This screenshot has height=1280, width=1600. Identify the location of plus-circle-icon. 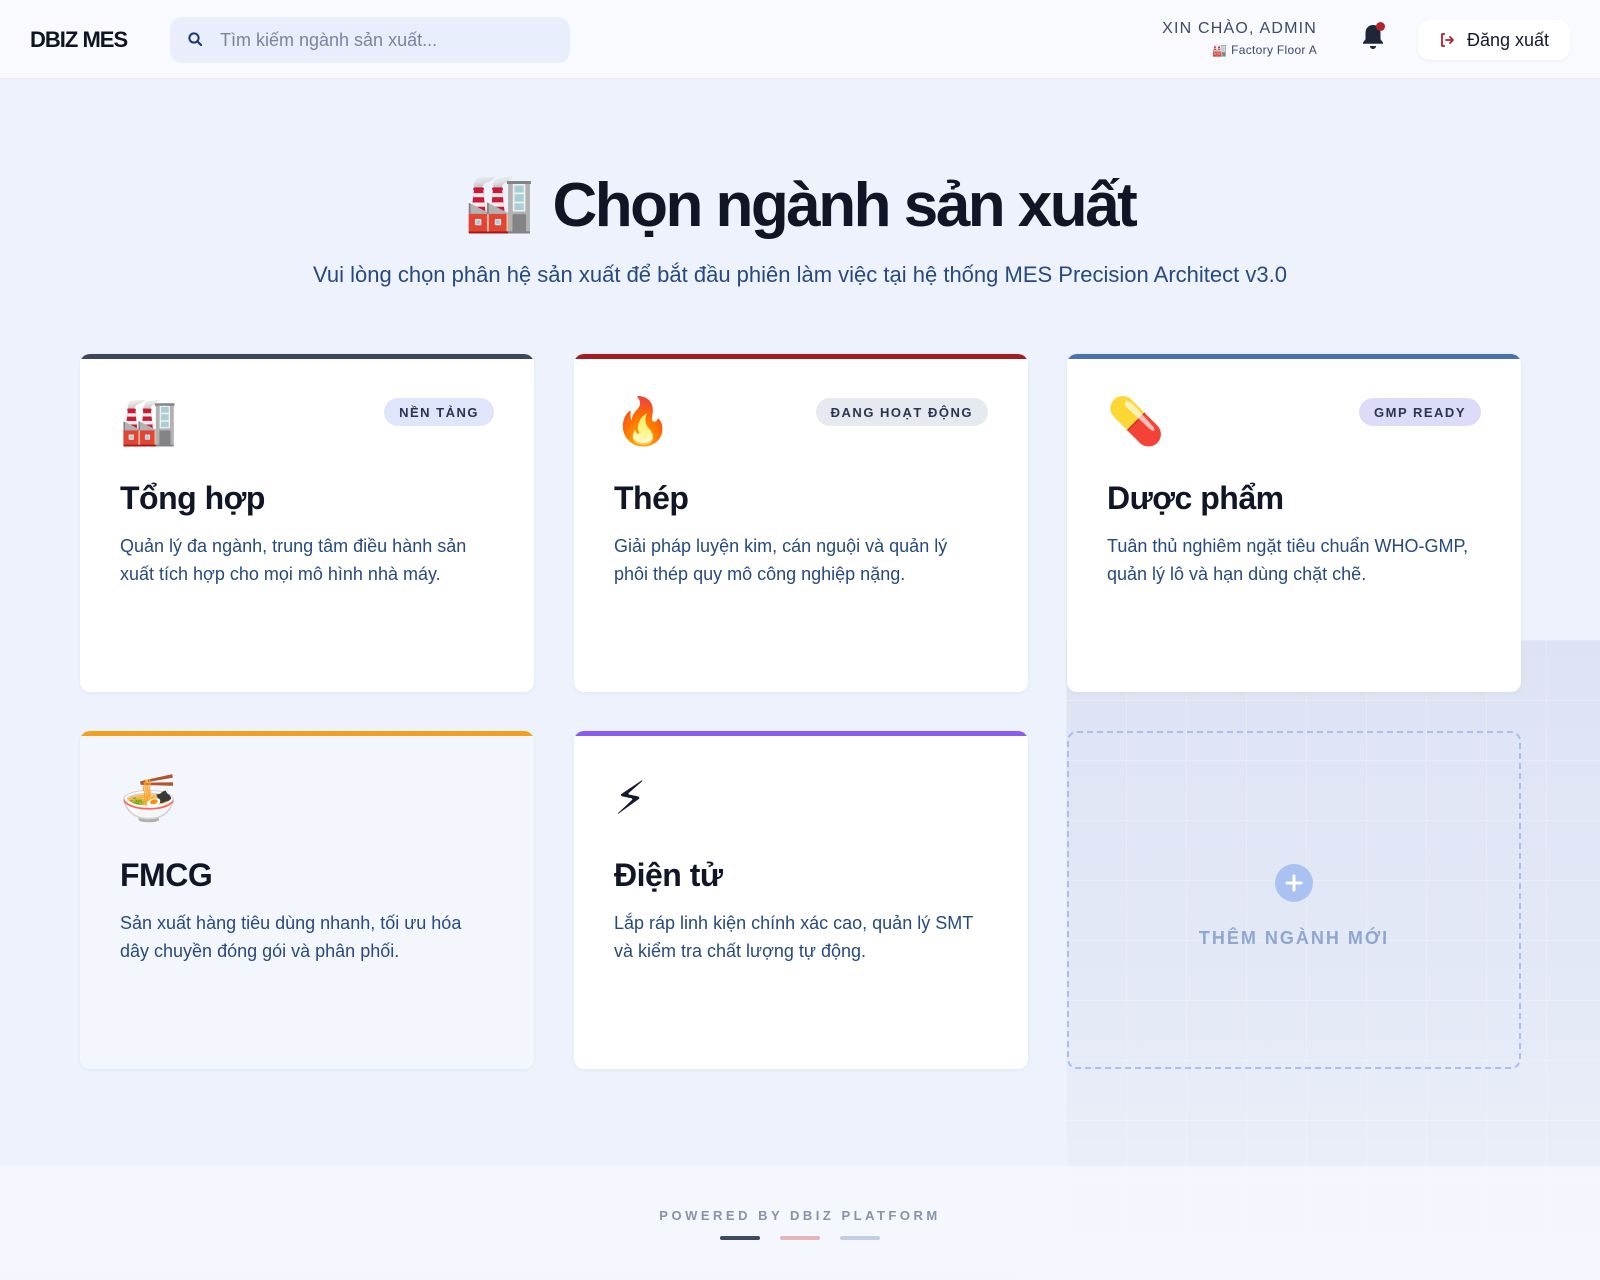
(1294, 882).